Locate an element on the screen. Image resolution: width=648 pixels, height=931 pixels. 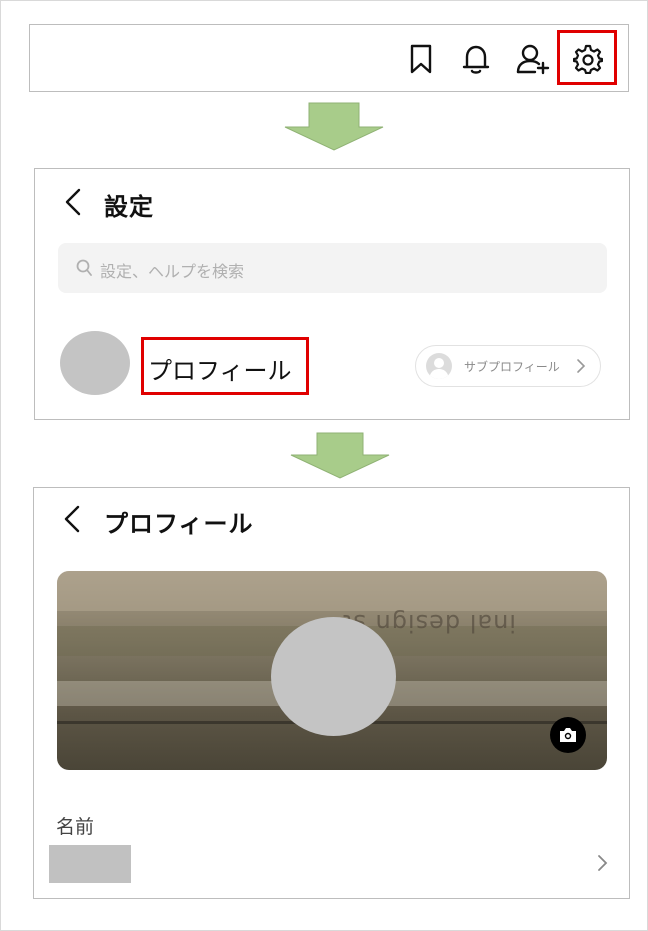
name-field-label: 名前 is located at coordinates (75, 827).